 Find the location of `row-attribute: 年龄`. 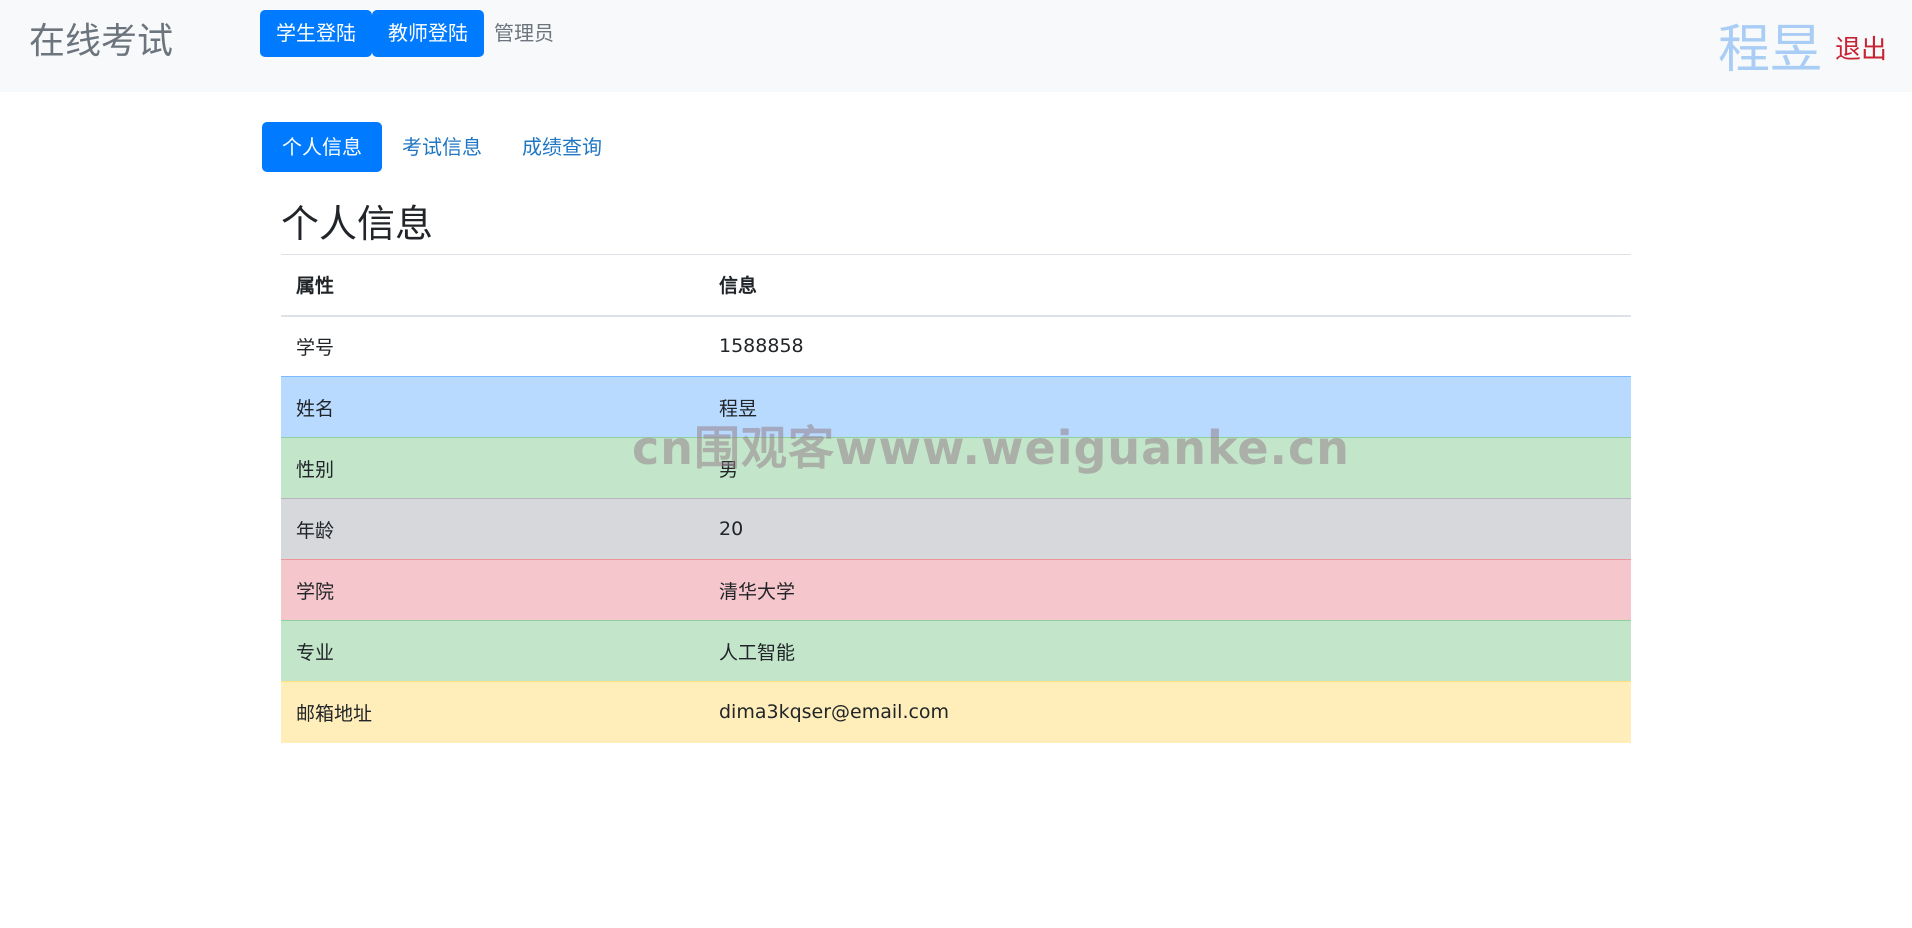

row-attribute: 年龄 is located at coordinates (492, 529).